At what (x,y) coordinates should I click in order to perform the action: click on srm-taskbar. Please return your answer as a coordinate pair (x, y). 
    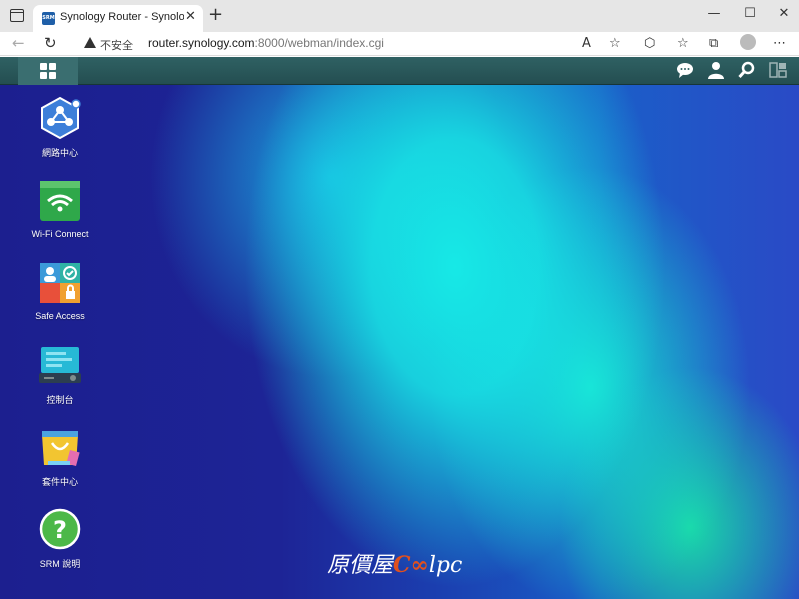
    Looking at the image, I should click on (399, 71).